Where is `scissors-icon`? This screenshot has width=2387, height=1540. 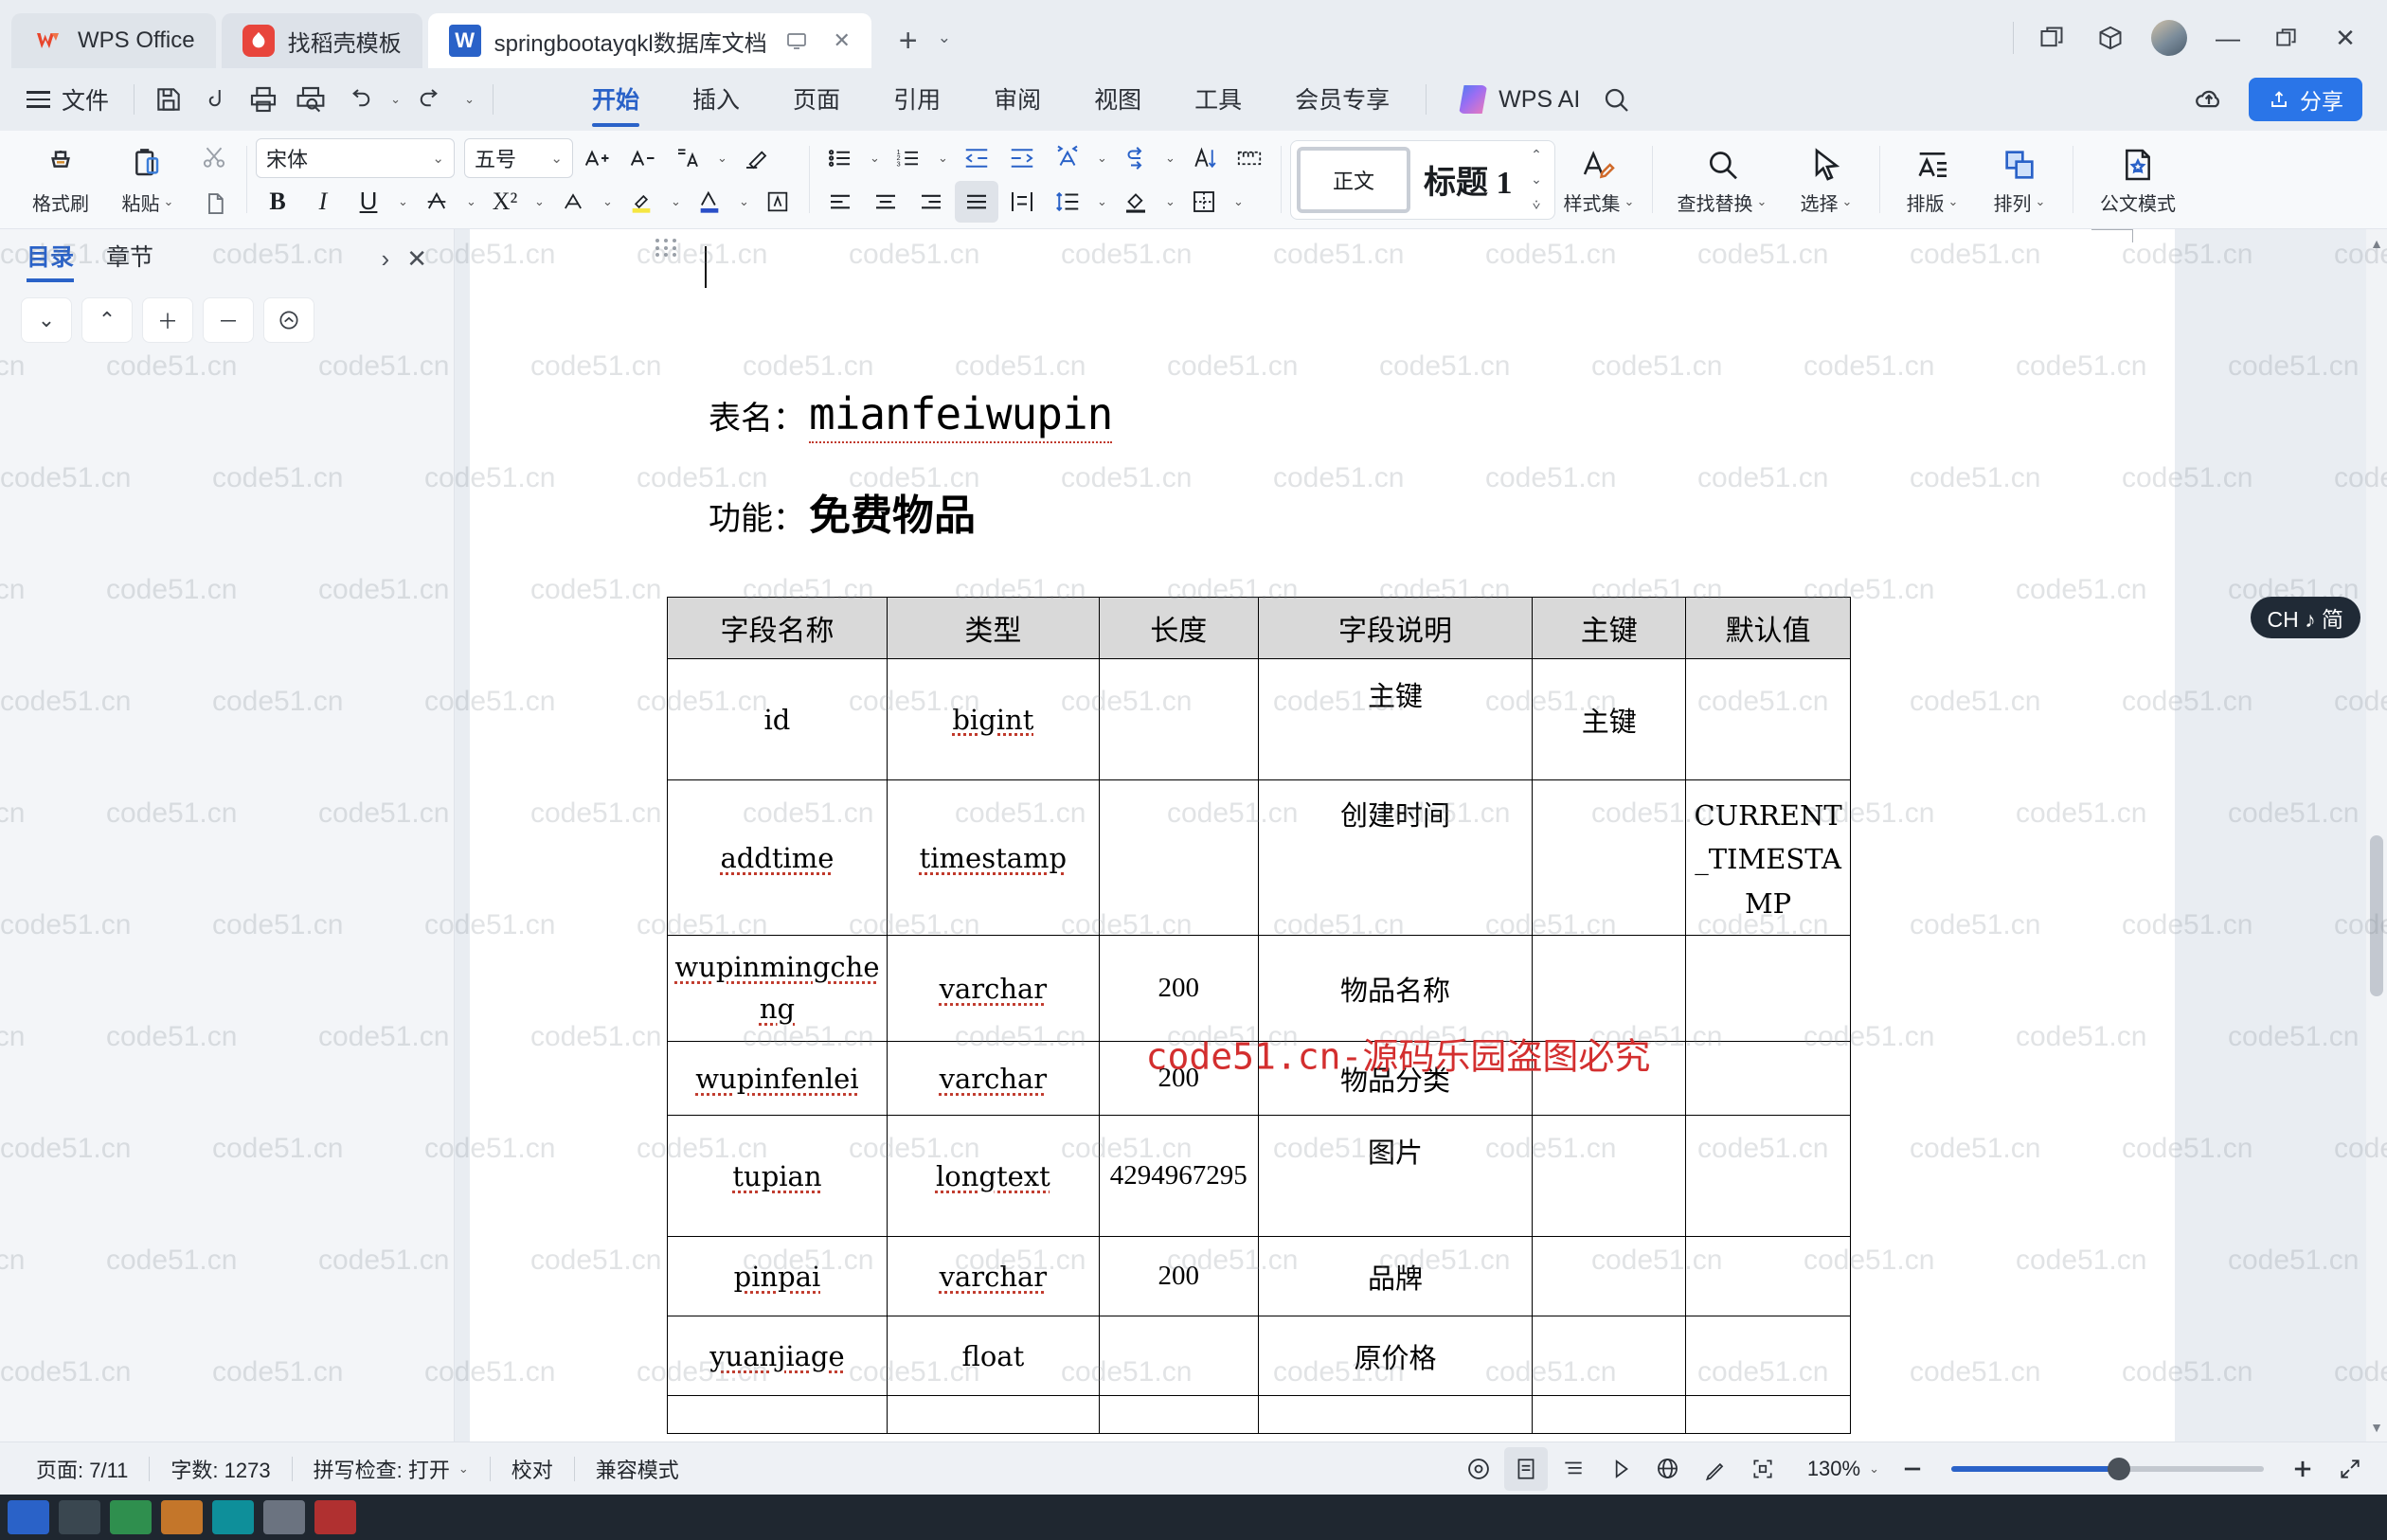 scissors-icon is located at coordinates (214, 156).